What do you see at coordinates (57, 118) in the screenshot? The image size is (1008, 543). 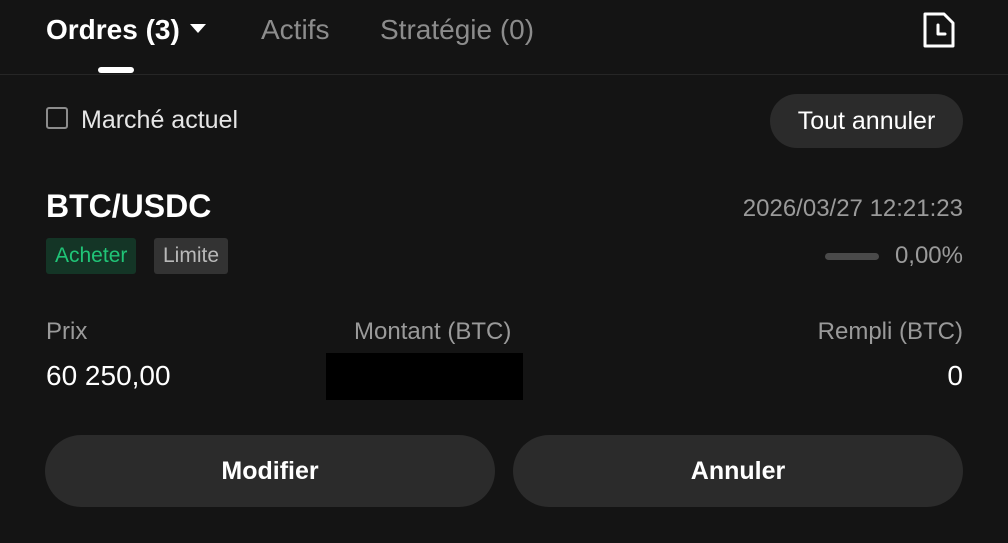 I see `current-market-checkbox` at bounding box center [57, 118].